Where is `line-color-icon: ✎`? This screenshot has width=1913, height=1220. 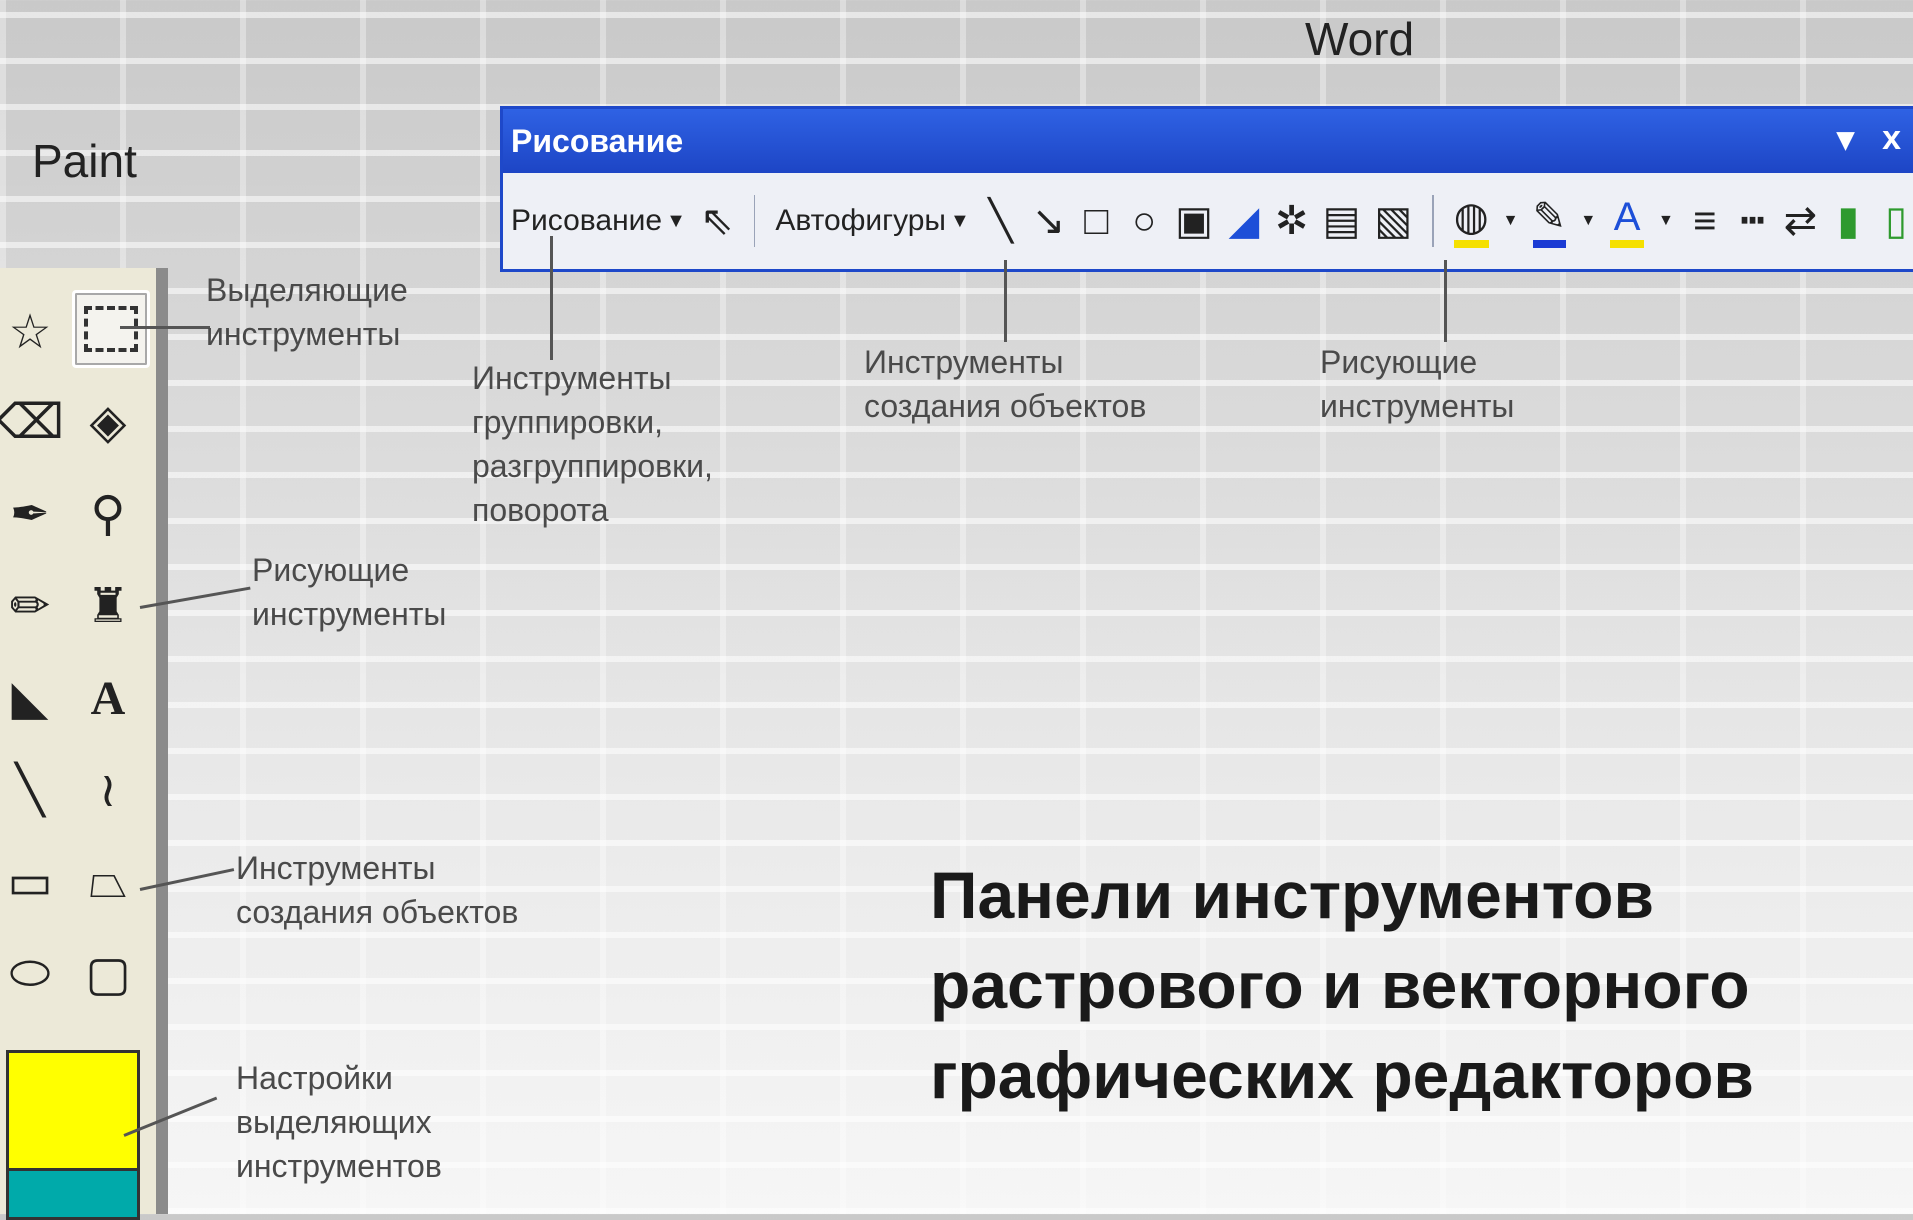
line-color-icon: ✎ is located at coordinates (1549, 221).